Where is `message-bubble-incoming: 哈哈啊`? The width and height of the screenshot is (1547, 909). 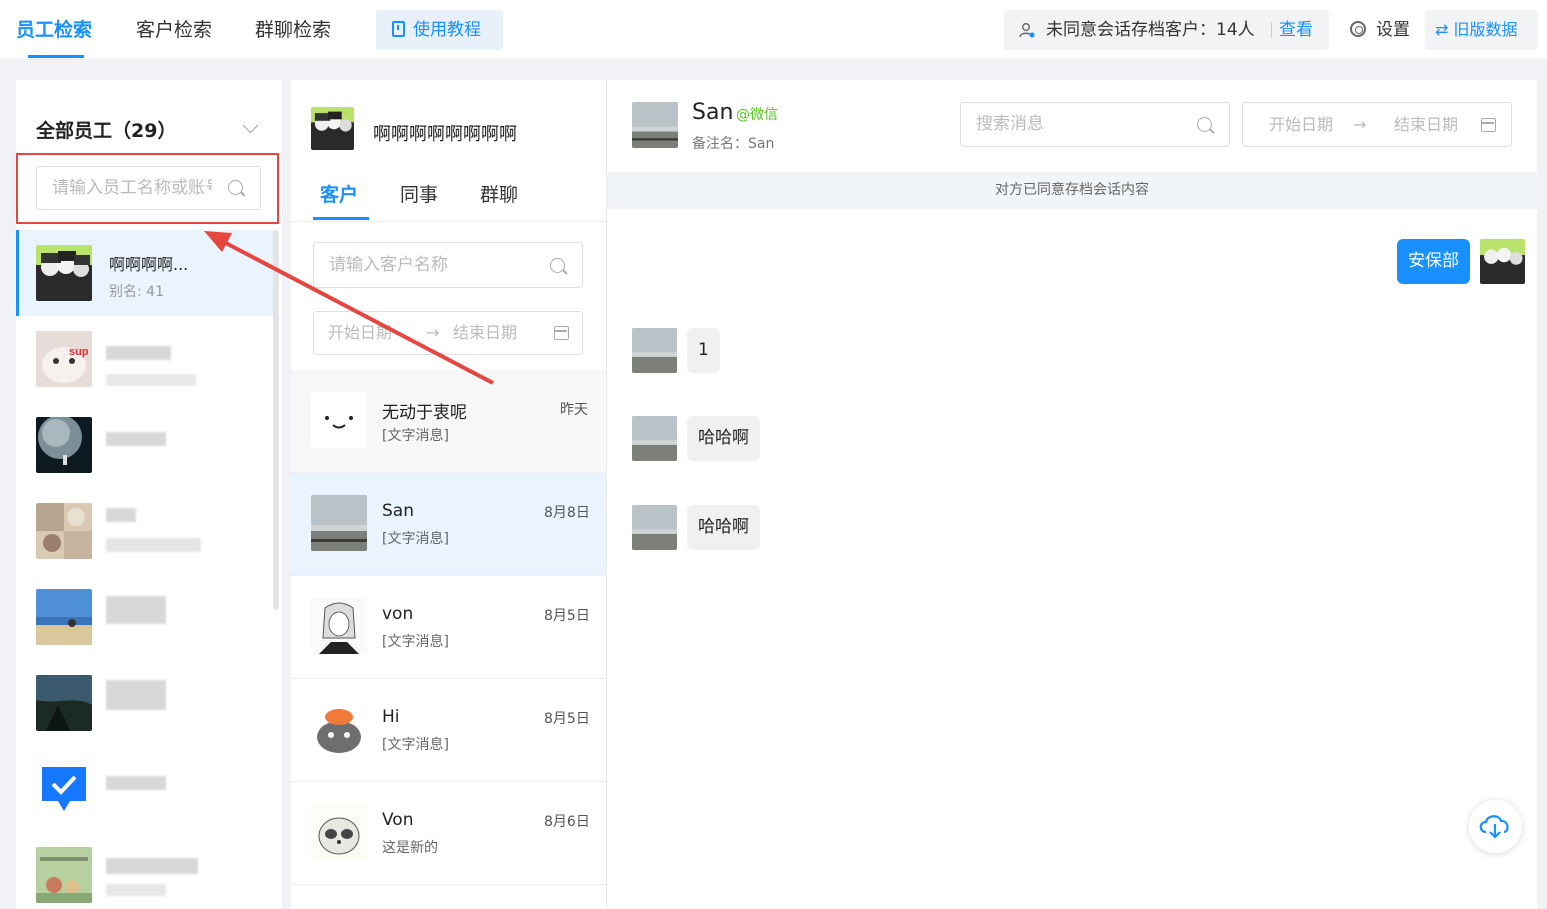 message-bubble-incoming: 哈哈啊 is located at coordinates (723, 438).